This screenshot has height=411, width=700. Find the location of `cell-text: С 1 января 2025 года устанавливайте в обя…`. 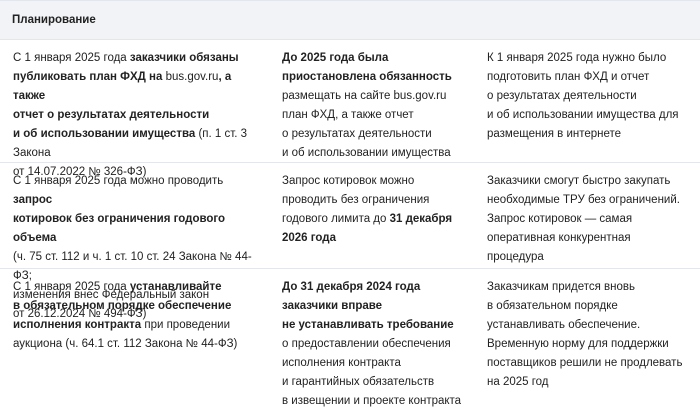

cell-text: С 1 января 2025 года устанавливайте в обя… is located at coordinates (125, 315).